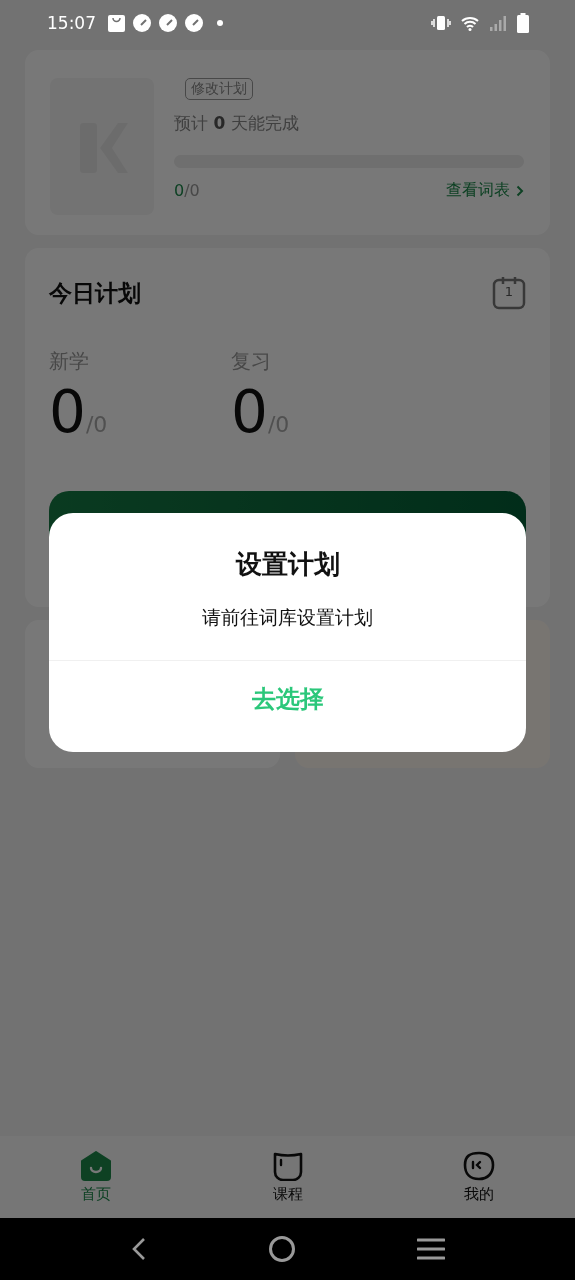 This screenshot has width=575, height=1280. What do you see at coordinates (116, 23) in the screenshot?
I see `bag-icon` at bounding box center [116, 23].